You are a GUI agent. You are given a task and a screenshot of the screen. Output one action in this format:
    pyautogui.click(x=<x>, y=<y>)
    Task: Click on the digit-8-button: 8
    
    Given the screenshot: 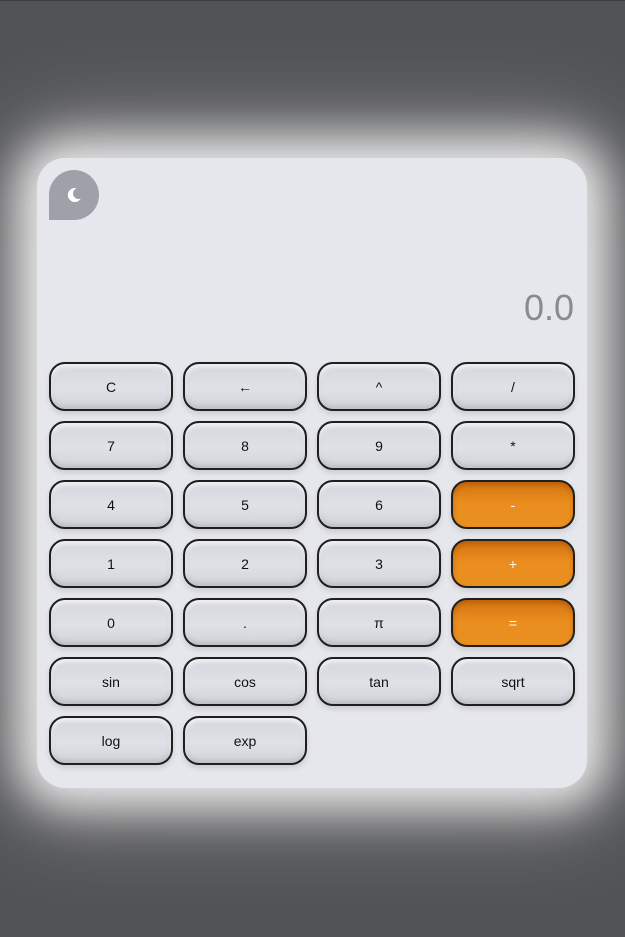 What is the action you would take?
    pyautogui.click(x=245, y=445)
    